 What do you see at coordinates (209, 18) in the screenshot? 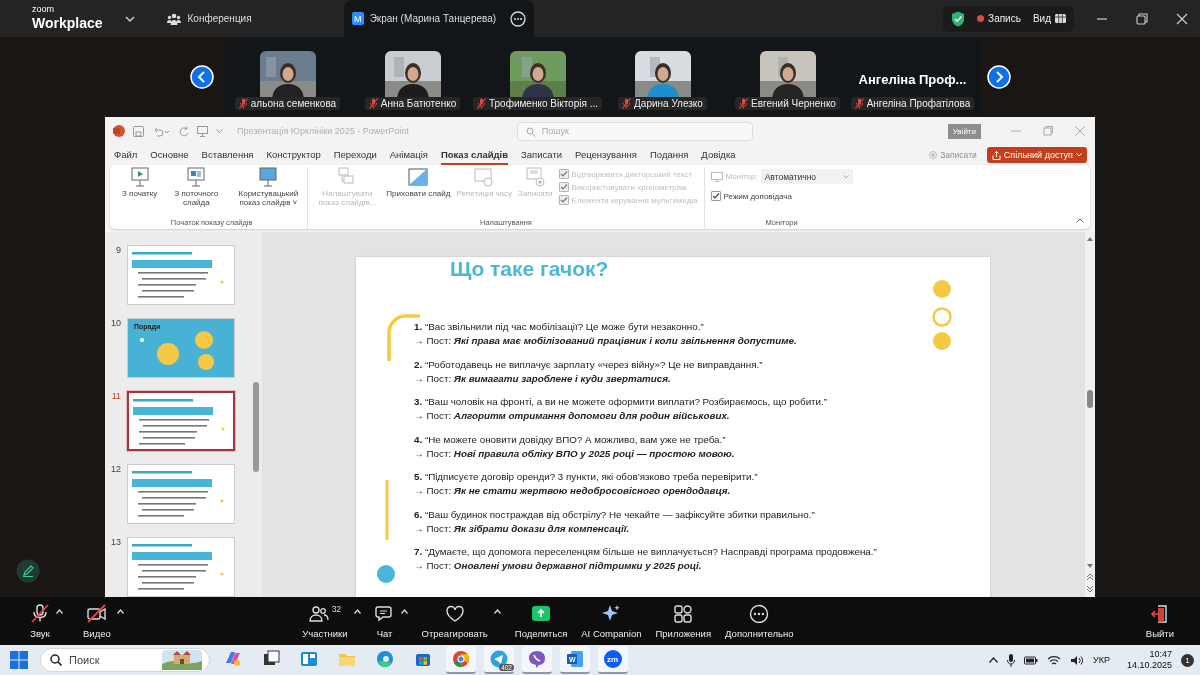
I see `meeting-tab: Конференция` at bounding box center [209, 18].